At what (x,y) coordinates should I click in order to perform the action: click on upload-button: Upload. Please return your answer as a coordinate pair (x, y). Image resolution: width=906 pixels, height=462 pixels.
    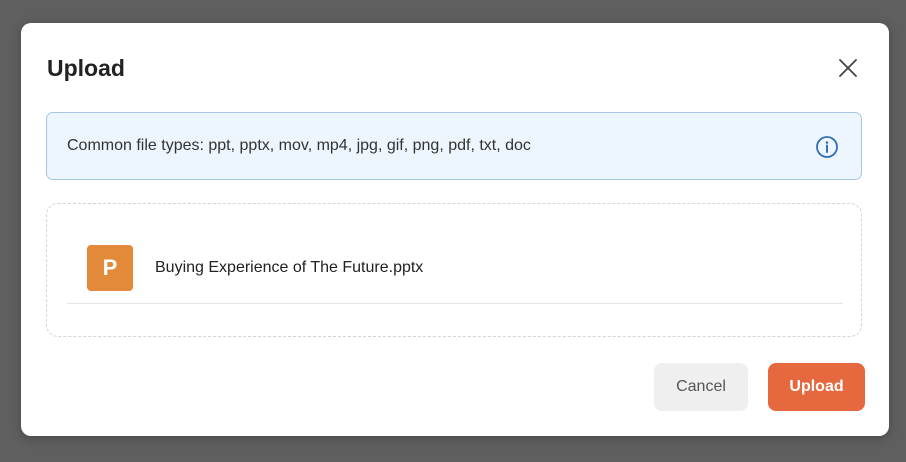
    Looking at the image, I should click on (816, 387).